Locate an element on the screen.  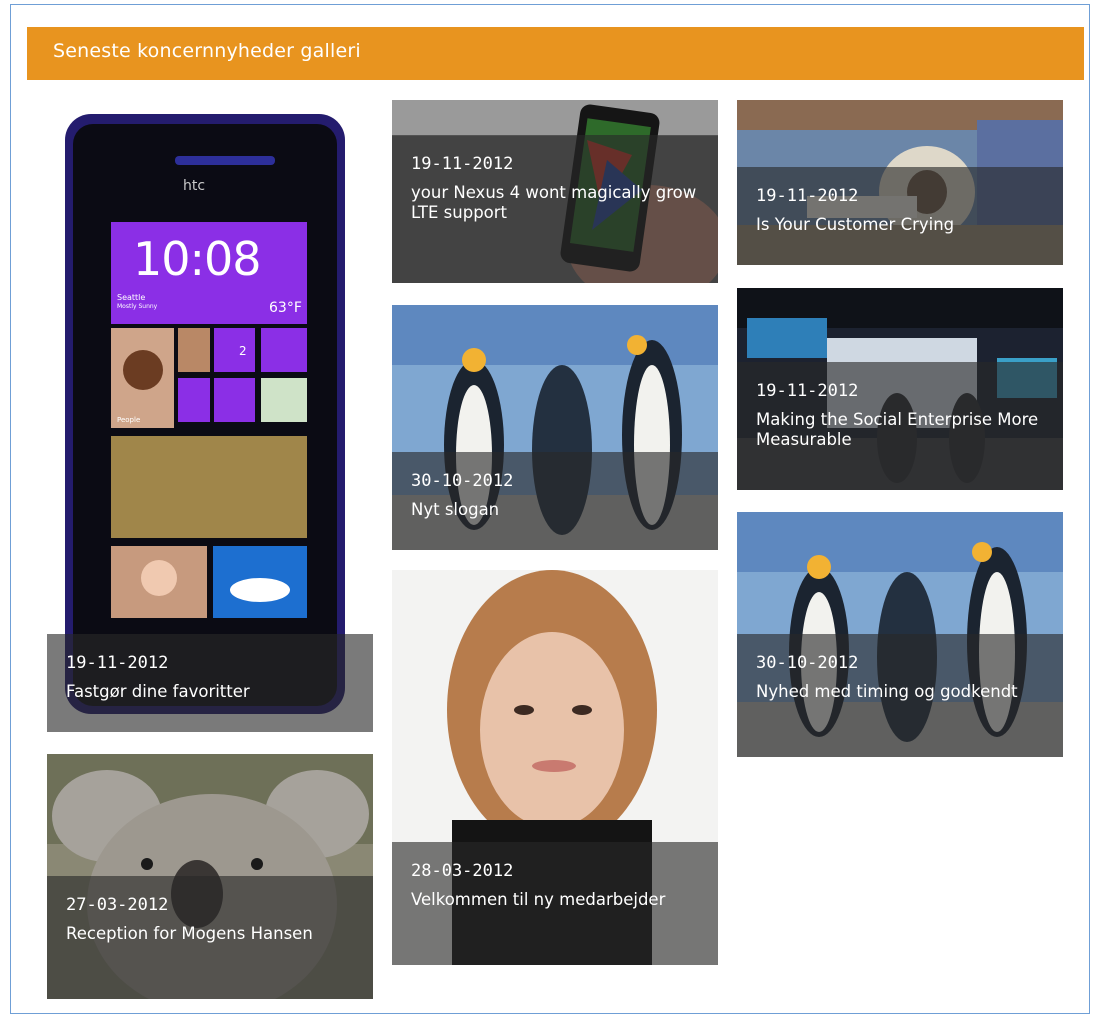
tile-caption: 19-11-2012 Is Your Customer Crying is located at coordinates (900, 216).